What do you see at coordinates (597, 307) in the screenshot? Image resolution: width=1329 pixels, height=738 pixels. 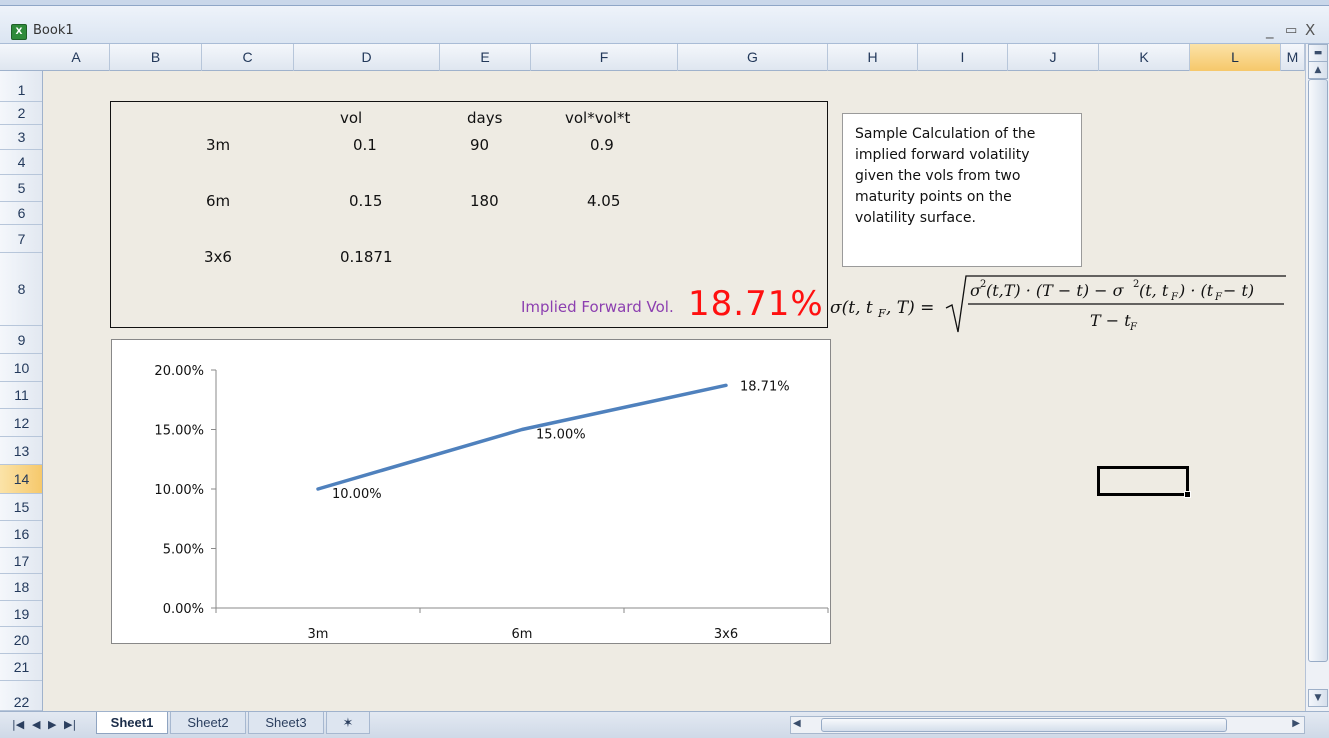 I see `implied-forward-vol-label: Implied Forward Vol.` at bounding box center [597, 307].